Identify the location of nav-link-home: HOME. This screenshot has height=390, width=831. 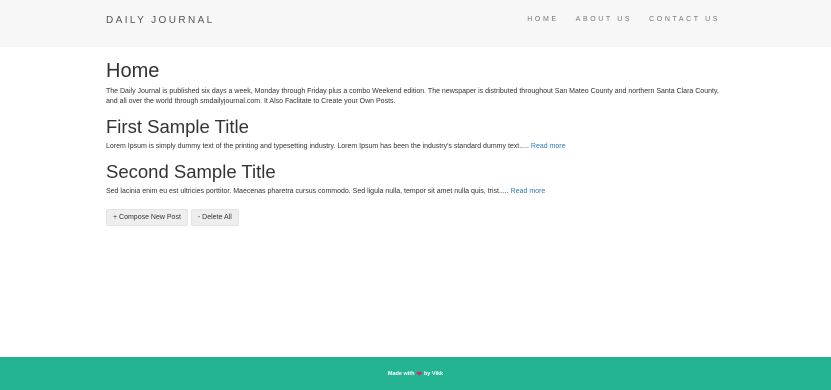
(542, 19).